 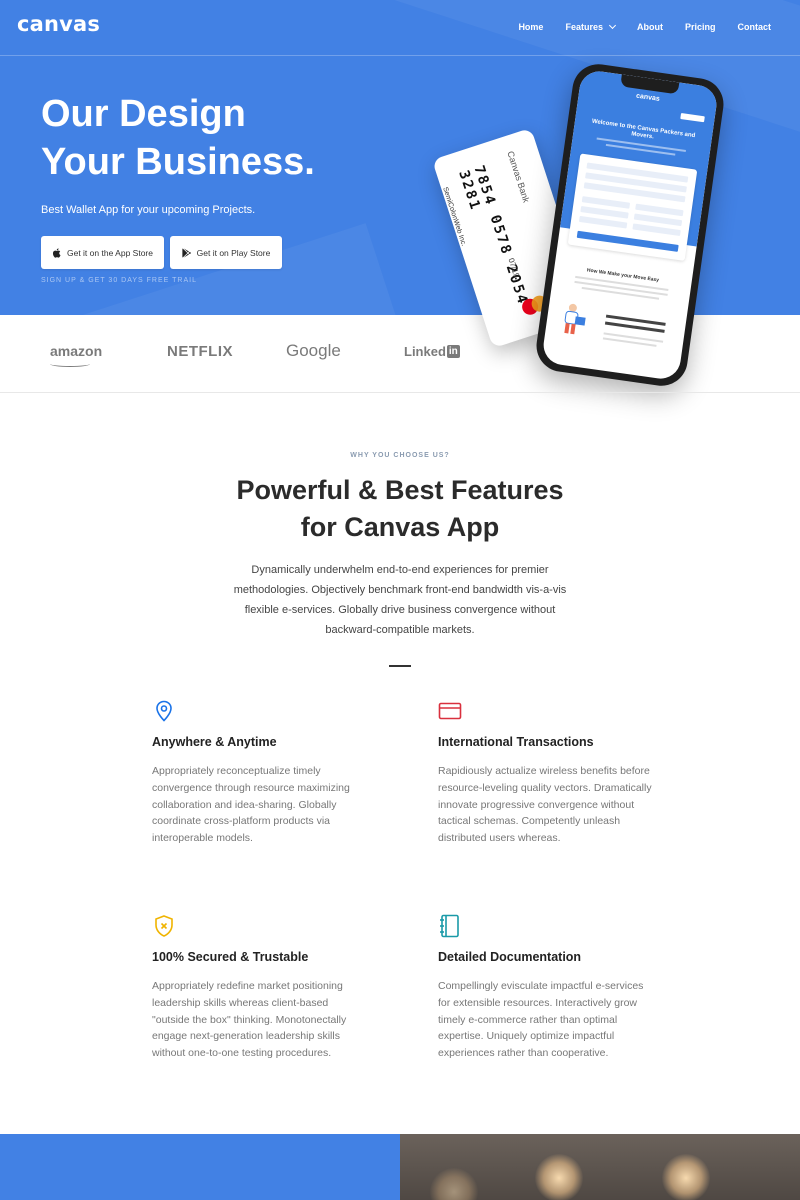 What do you see at coordinates (425, 351) in the screenshot?
I see `linkedin-logo-text: Linked` at bounding box center [425, 351].